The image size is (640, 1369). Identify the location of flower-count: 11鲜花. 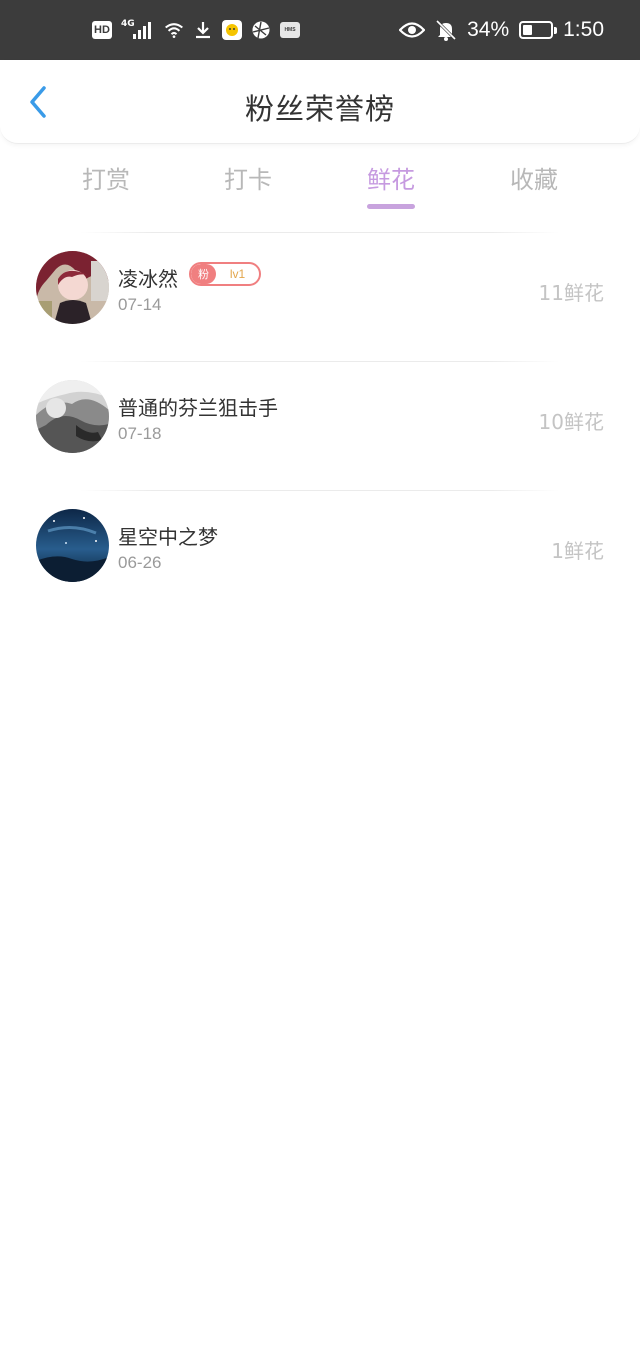
(571, 293).